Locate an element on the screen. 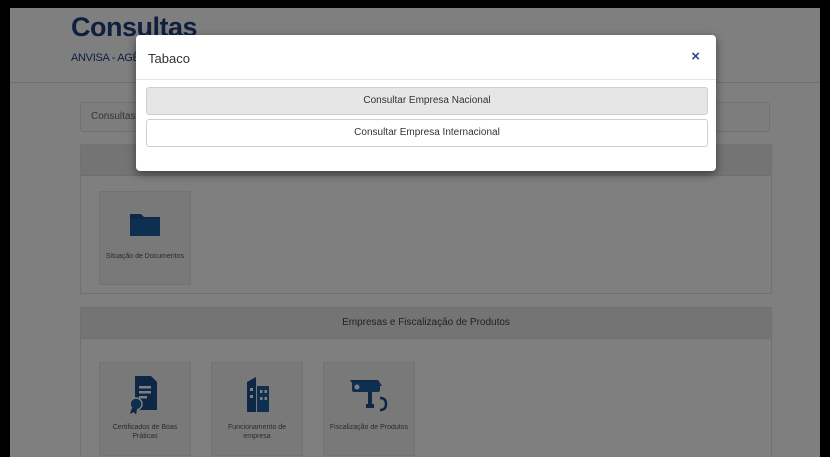 The height and width of the screenshot is (457, 830). modal-title: Tabaco is located at coordinates (169, 58).